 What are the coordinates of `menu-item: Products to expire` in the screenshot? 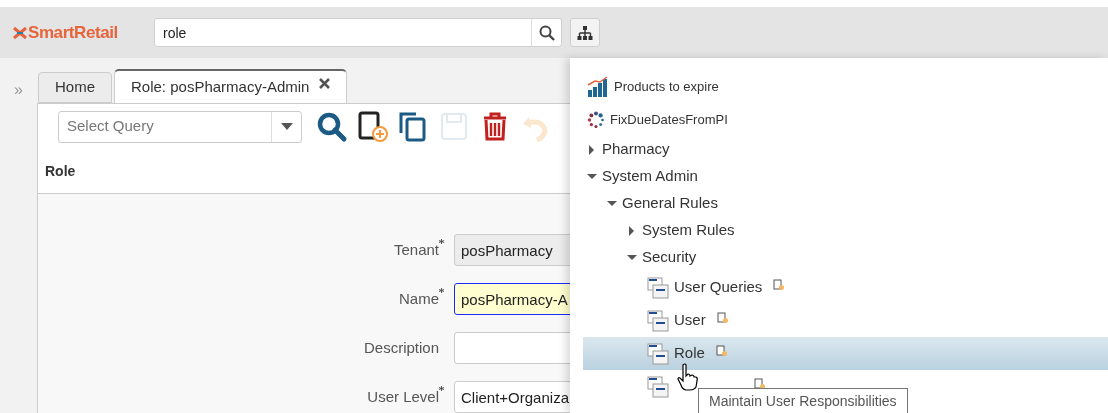 It's located at (845, 86).